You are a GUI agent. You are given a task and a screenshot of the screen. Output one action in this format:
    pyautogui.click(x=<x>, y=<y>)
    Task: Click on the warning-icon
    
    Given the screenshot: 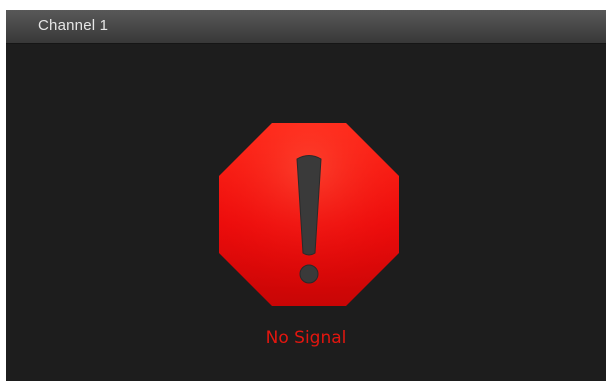 What is the action you would take?
    pyautogui.click(x=309, y=214)
    